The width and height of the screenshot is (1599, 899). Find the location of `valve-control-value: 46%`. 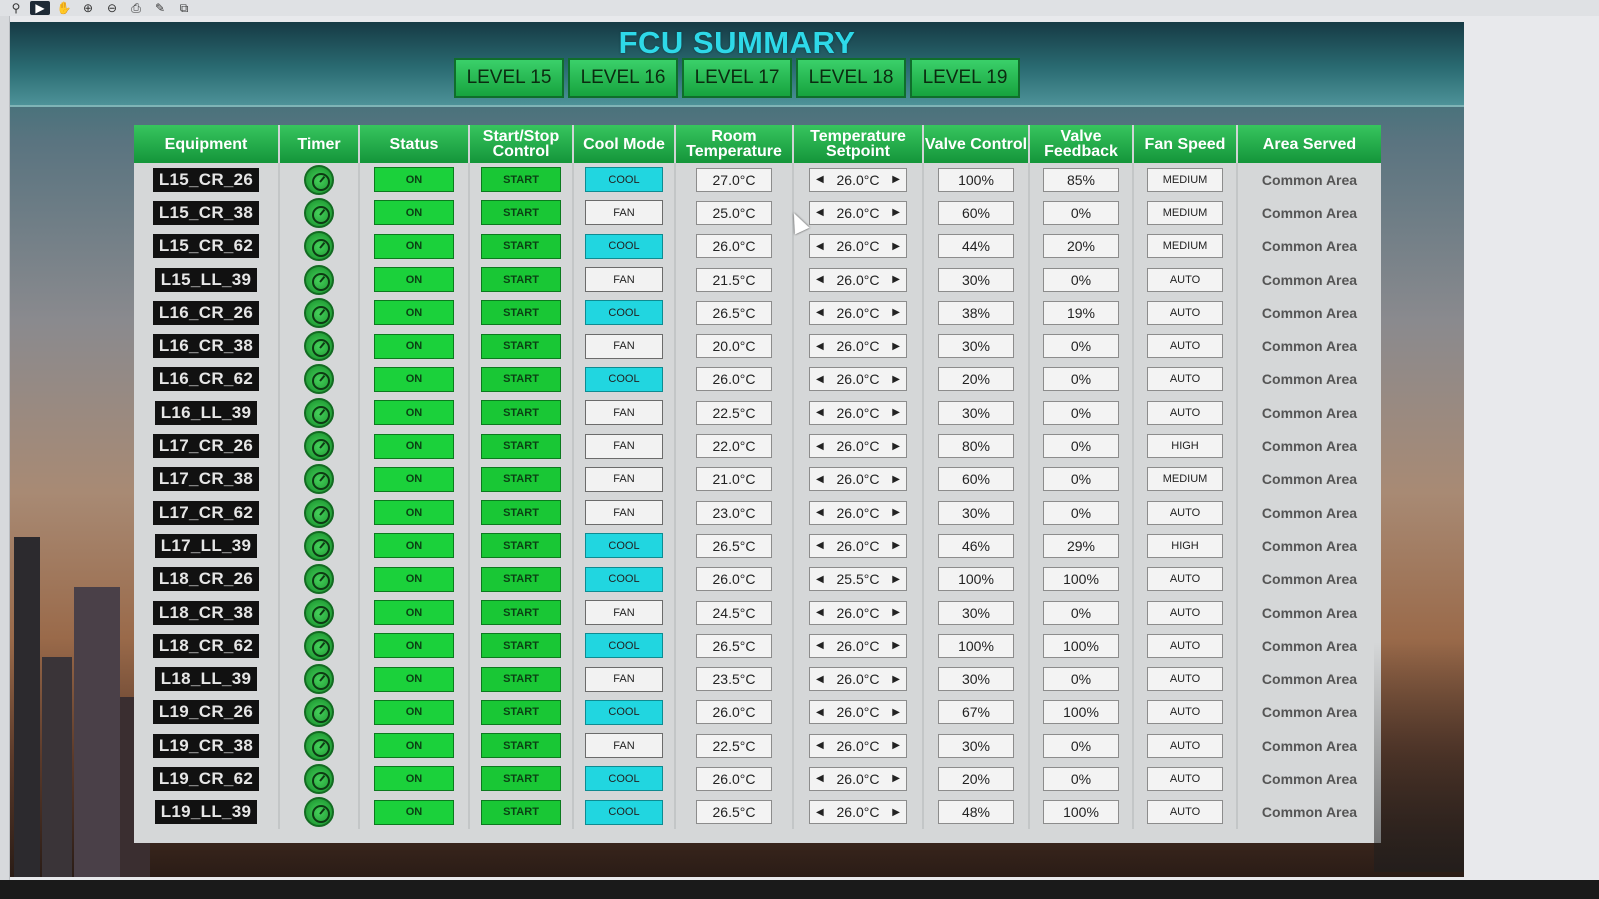

valve-control-value: 46% is located at coordinates (976, 545).